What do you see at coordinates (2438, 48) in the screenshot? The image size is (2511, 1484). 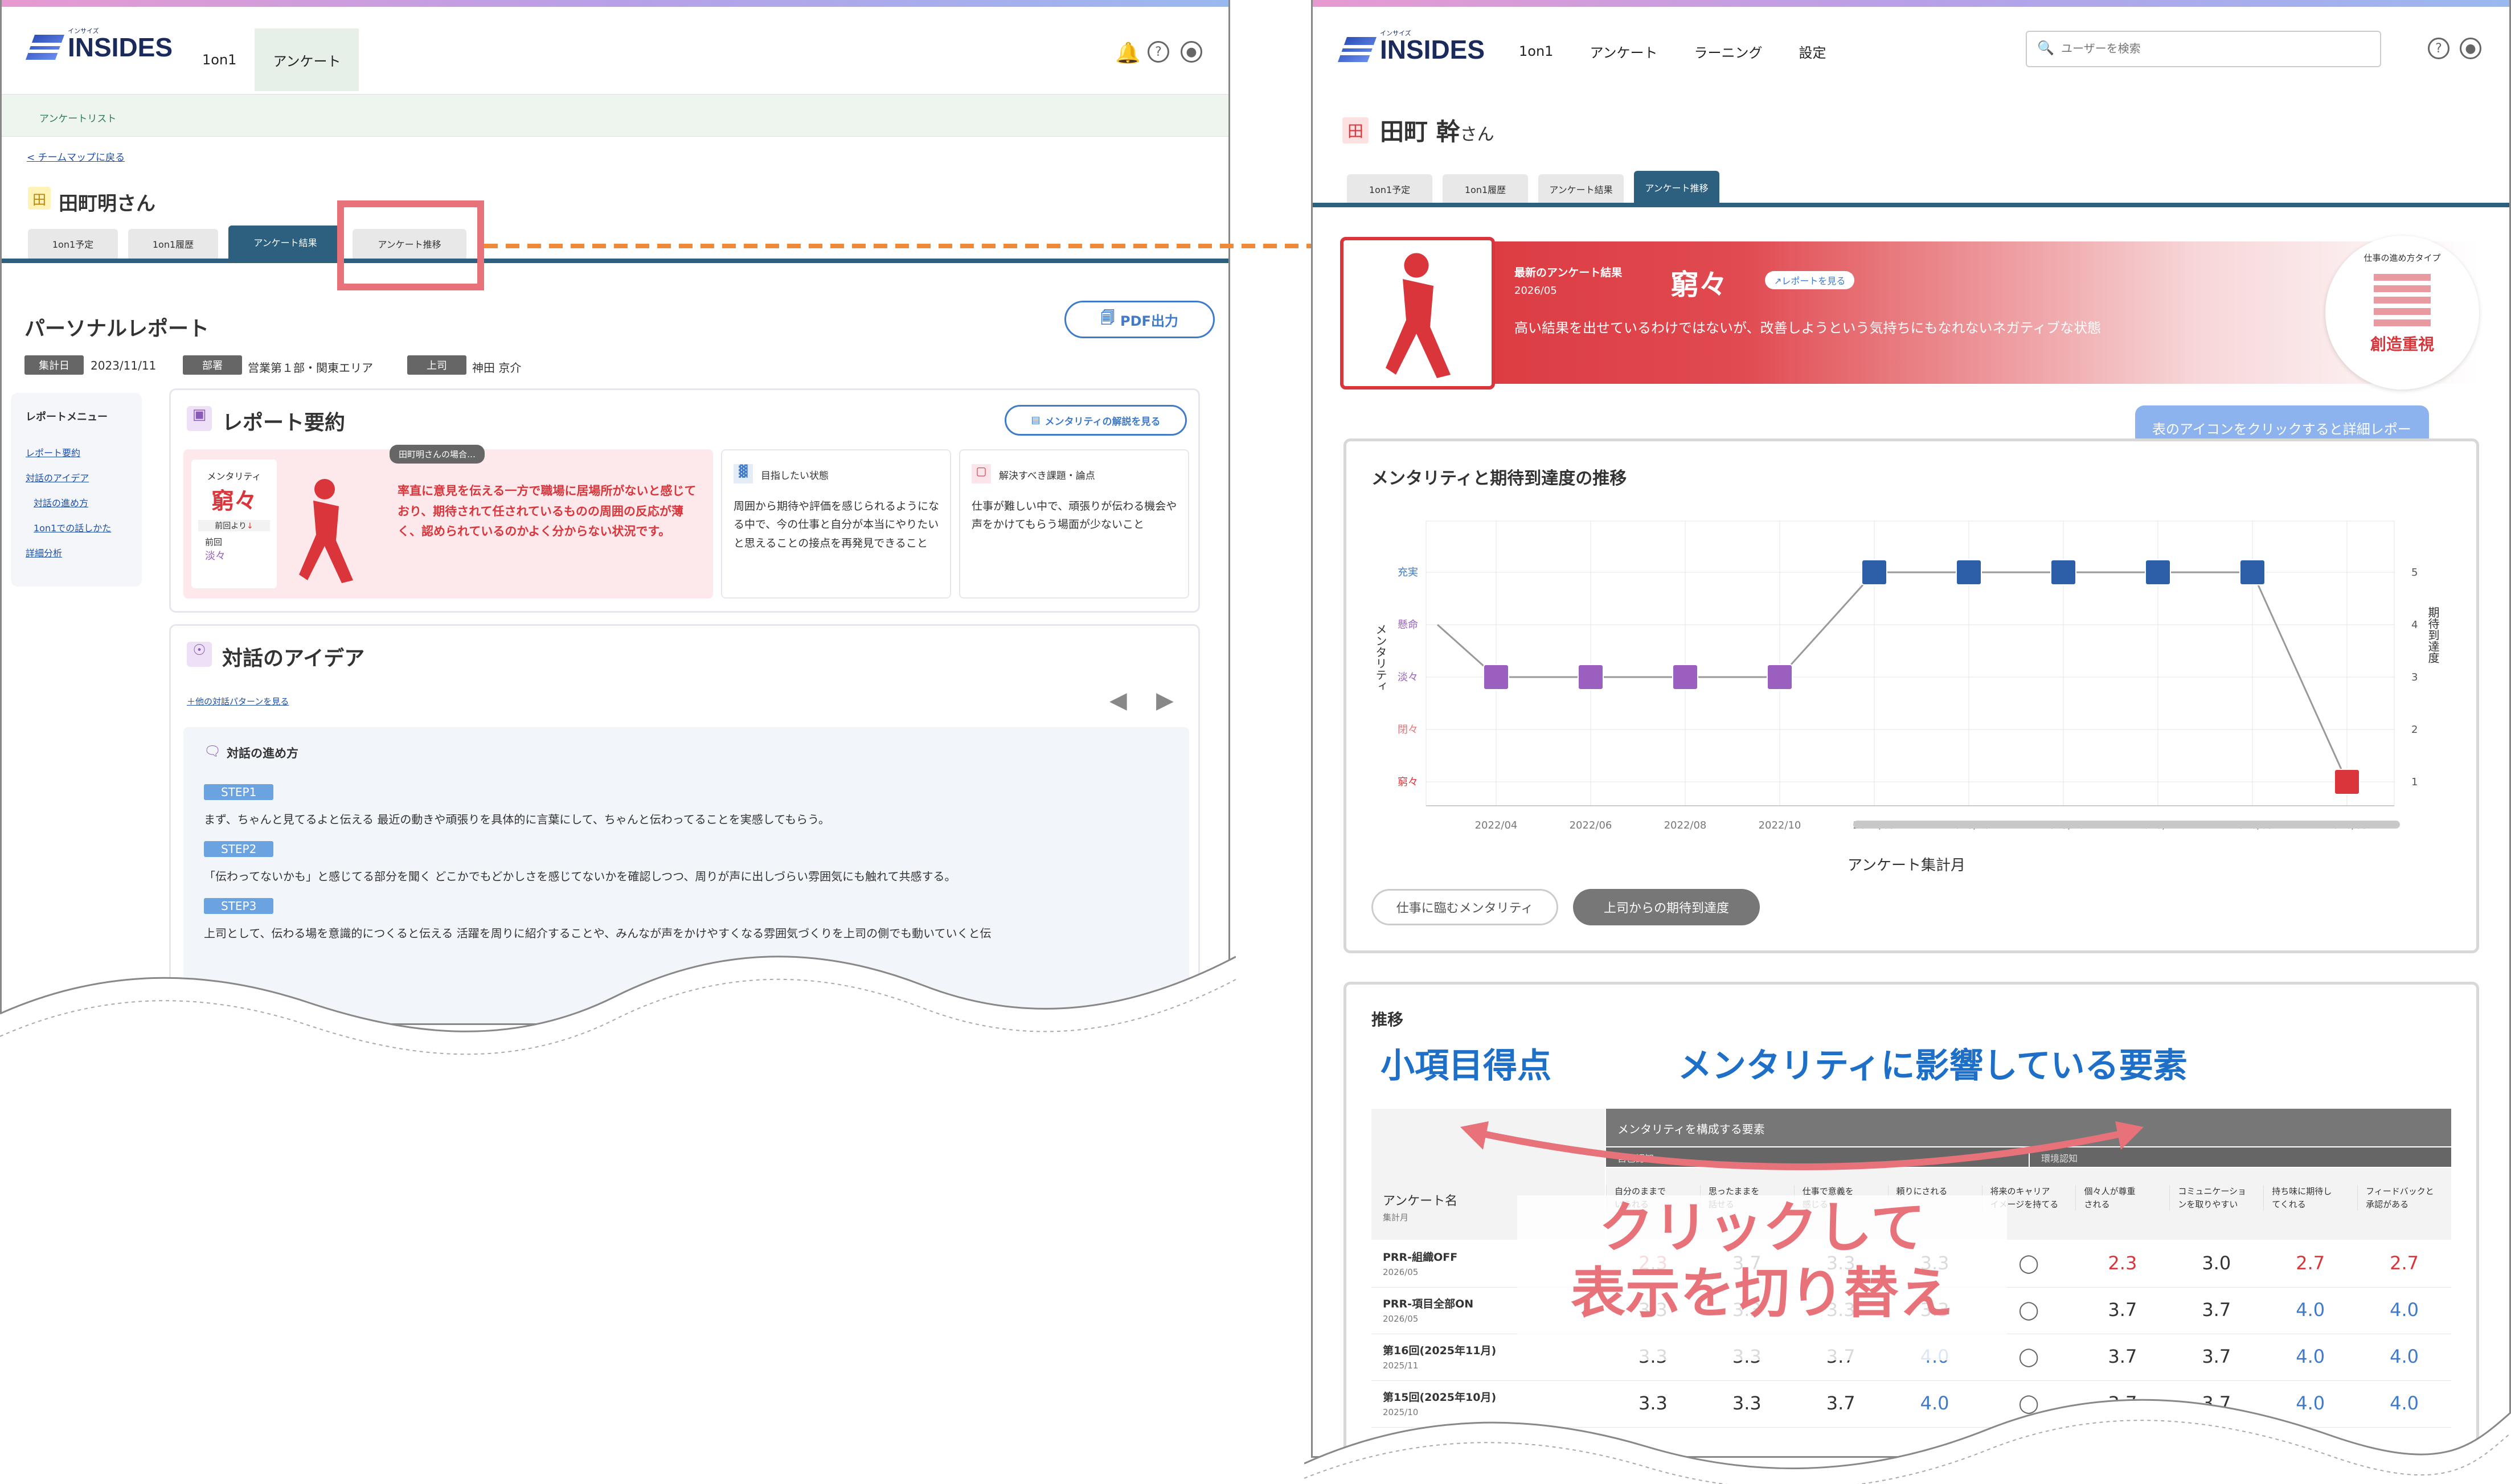 I see `help-icon-right: ?` at bounding box center [2438, 48].